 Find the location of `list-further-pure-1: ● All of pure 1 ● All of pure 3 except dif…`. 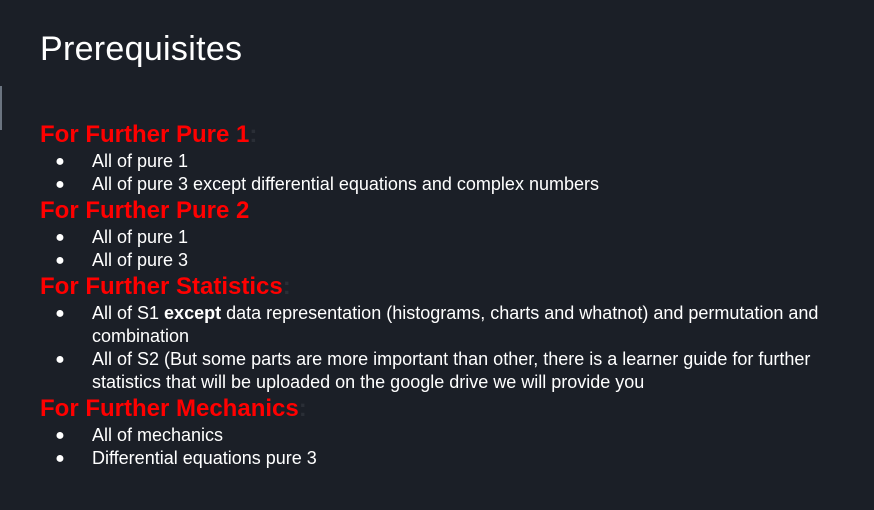

list-further-pure-1: ● All of pure 1 ● All of pure 3 except dif… is located at coordinates (445, 173).